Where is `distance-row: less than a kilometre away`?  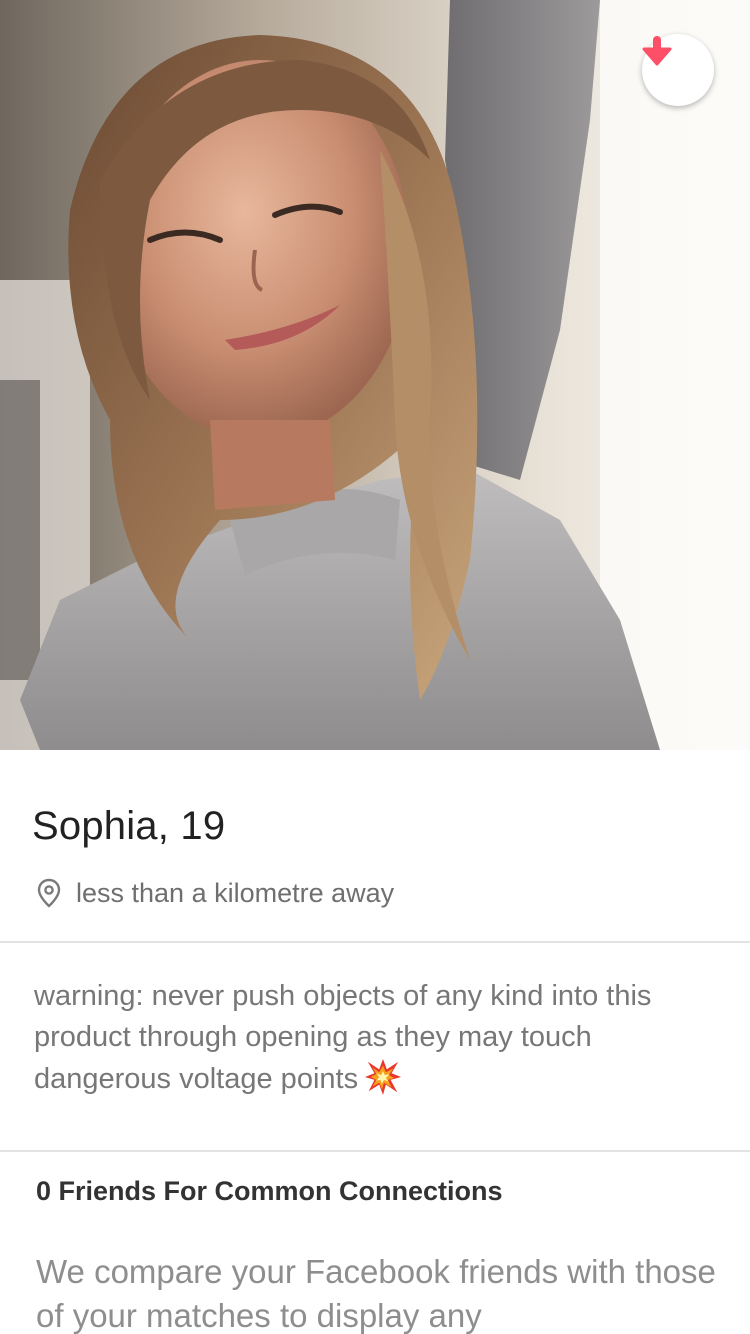
distance-row: less than a kilometre away is located at coordinates (215, 893).